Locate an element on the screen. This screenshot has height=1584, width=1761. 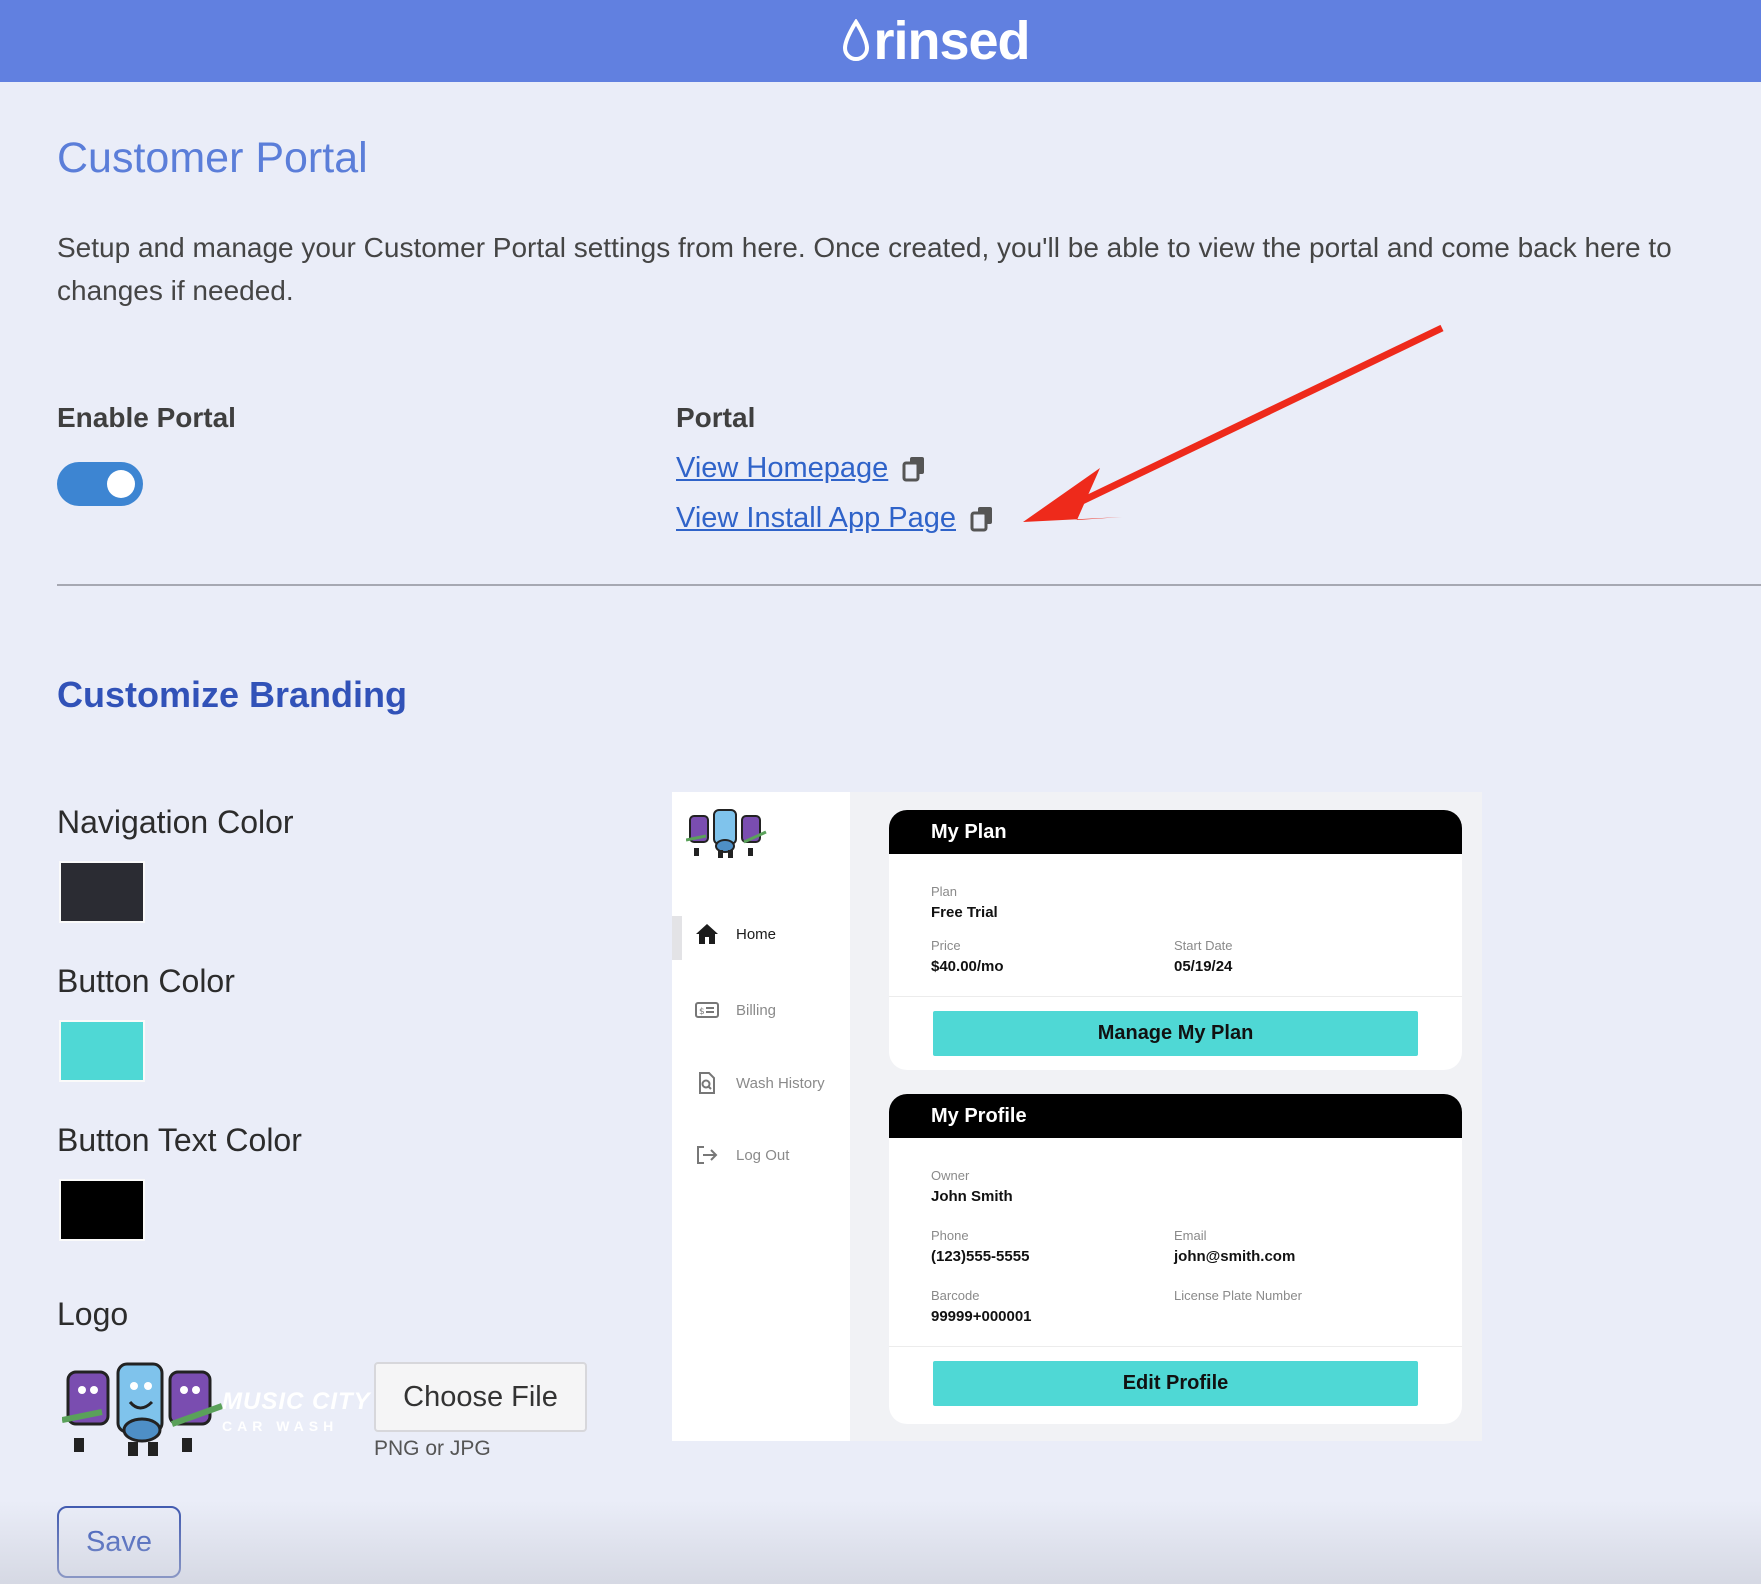
preview-sidebar: Home $ Billing Wash History Log Out is located at coordinates (761, 1116).